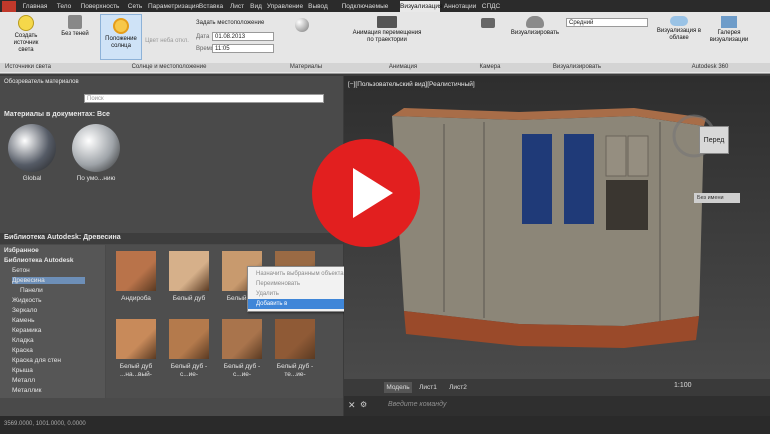 This screenshot has height=434, width=770. What do you see at coordinates (421, 6) in the screenshot?
I see `ribbon-tab: Визуализация` at bounding box center [421, 6].